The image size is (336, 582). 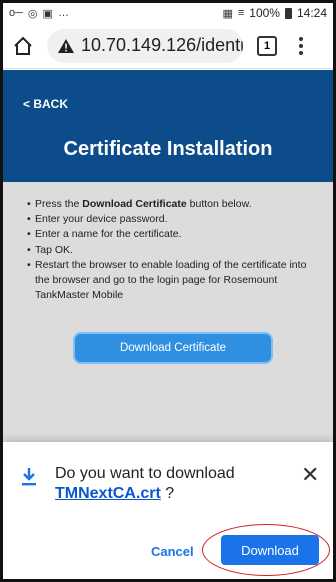 I want to click on tab-switcher-button: 1, so click(x=267, y=45).